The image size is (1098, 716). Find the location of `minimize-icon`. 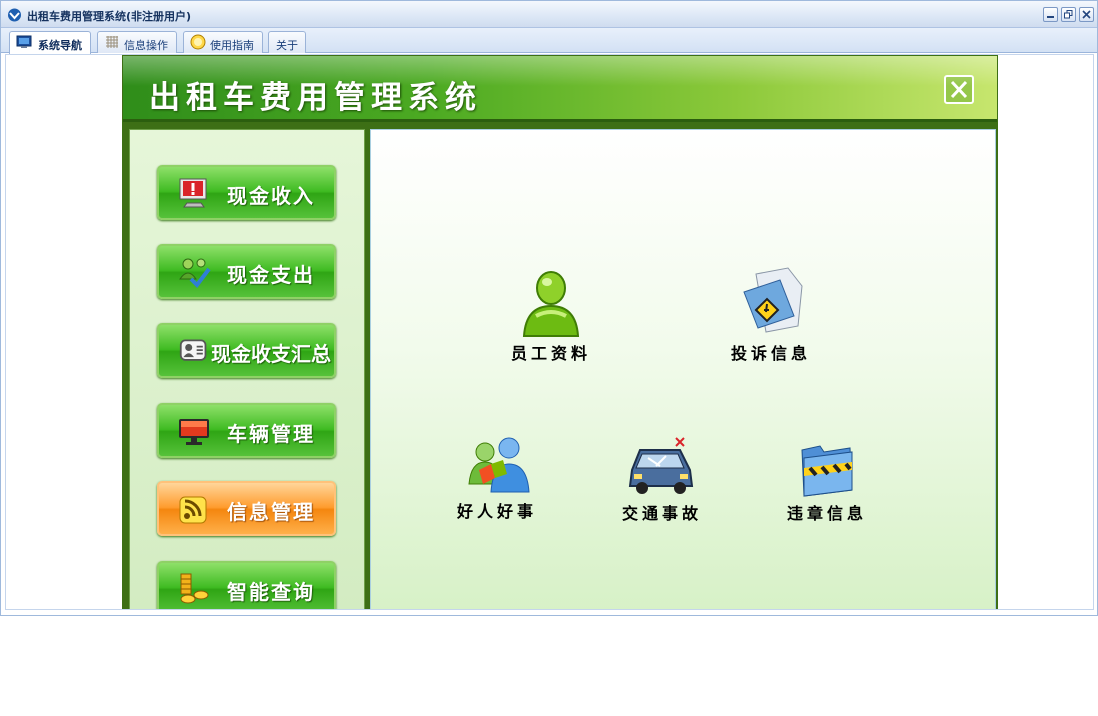

minimize-icon is located at coordinates (1050, 17).